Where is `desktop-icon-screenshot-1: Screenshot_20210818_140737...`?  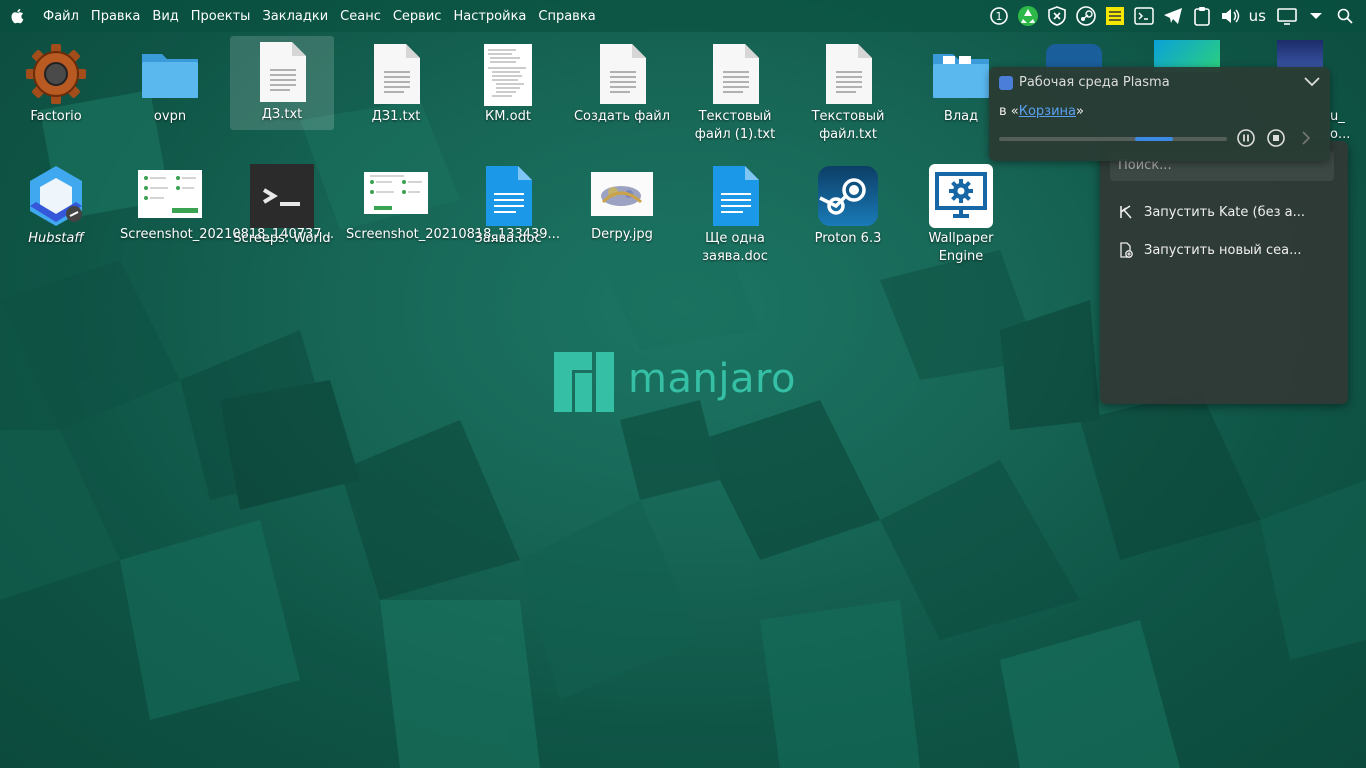
desktop-icon-screenshot-1: Screenshot_20210818_140737... is located at coordinates (226, 202).